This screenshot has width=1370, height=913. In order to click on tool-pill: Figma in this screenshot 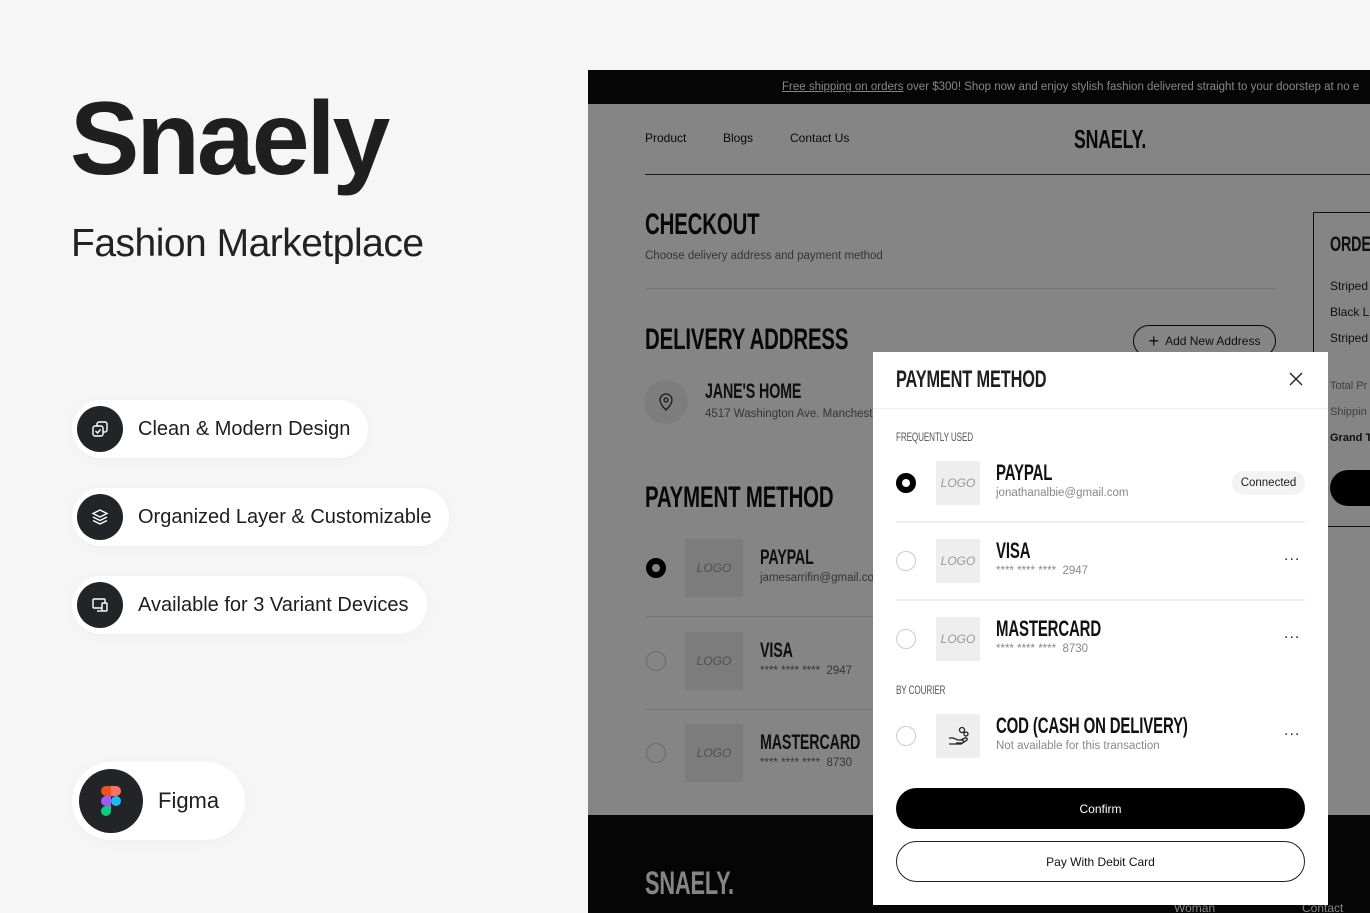, I will do `click(159, 801)`.